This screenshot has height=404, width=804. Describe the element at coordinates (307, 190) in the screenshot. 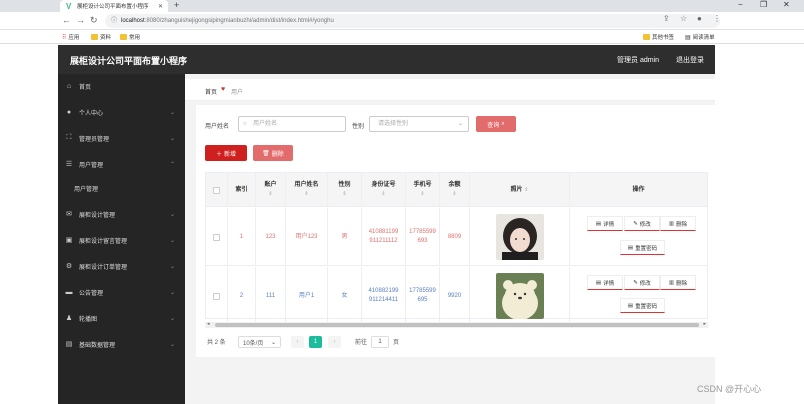

I see `header-name: 用户姓名 ⇕` at that location.